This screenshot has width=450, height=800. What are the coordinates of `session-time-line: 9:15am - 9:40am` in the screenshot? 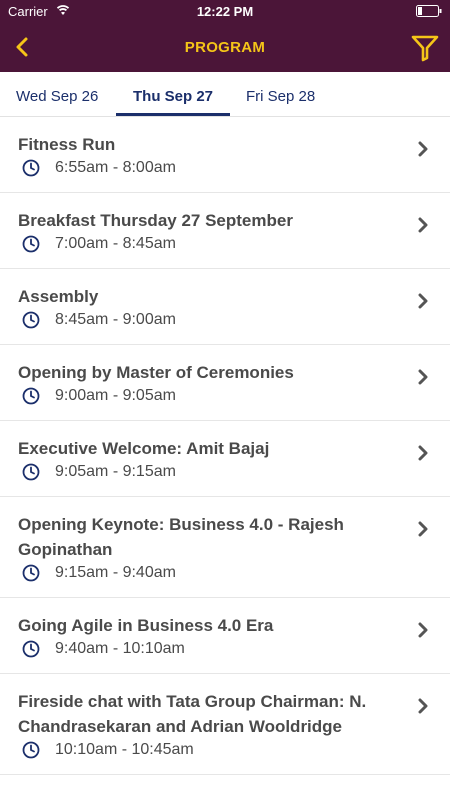 It's located at (214, 573).